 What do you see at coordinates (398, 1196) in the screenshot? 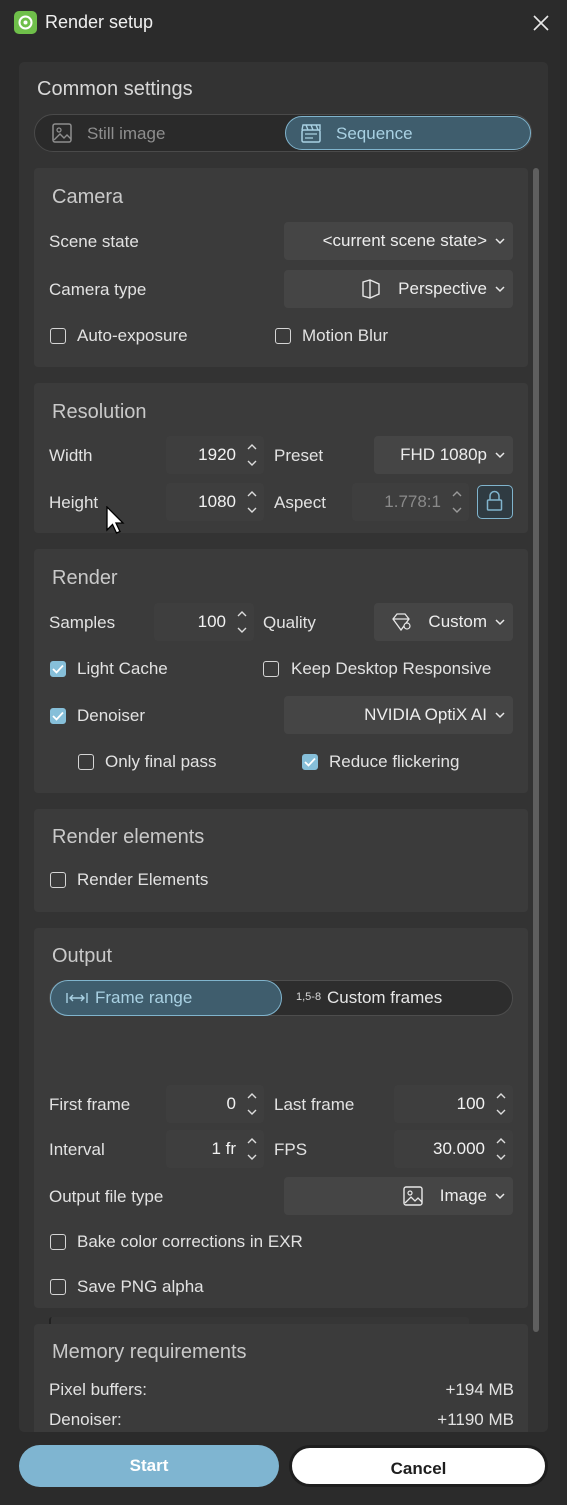
I see `output-file-type-dropdown: Image` at bounding box center [398, 1196].